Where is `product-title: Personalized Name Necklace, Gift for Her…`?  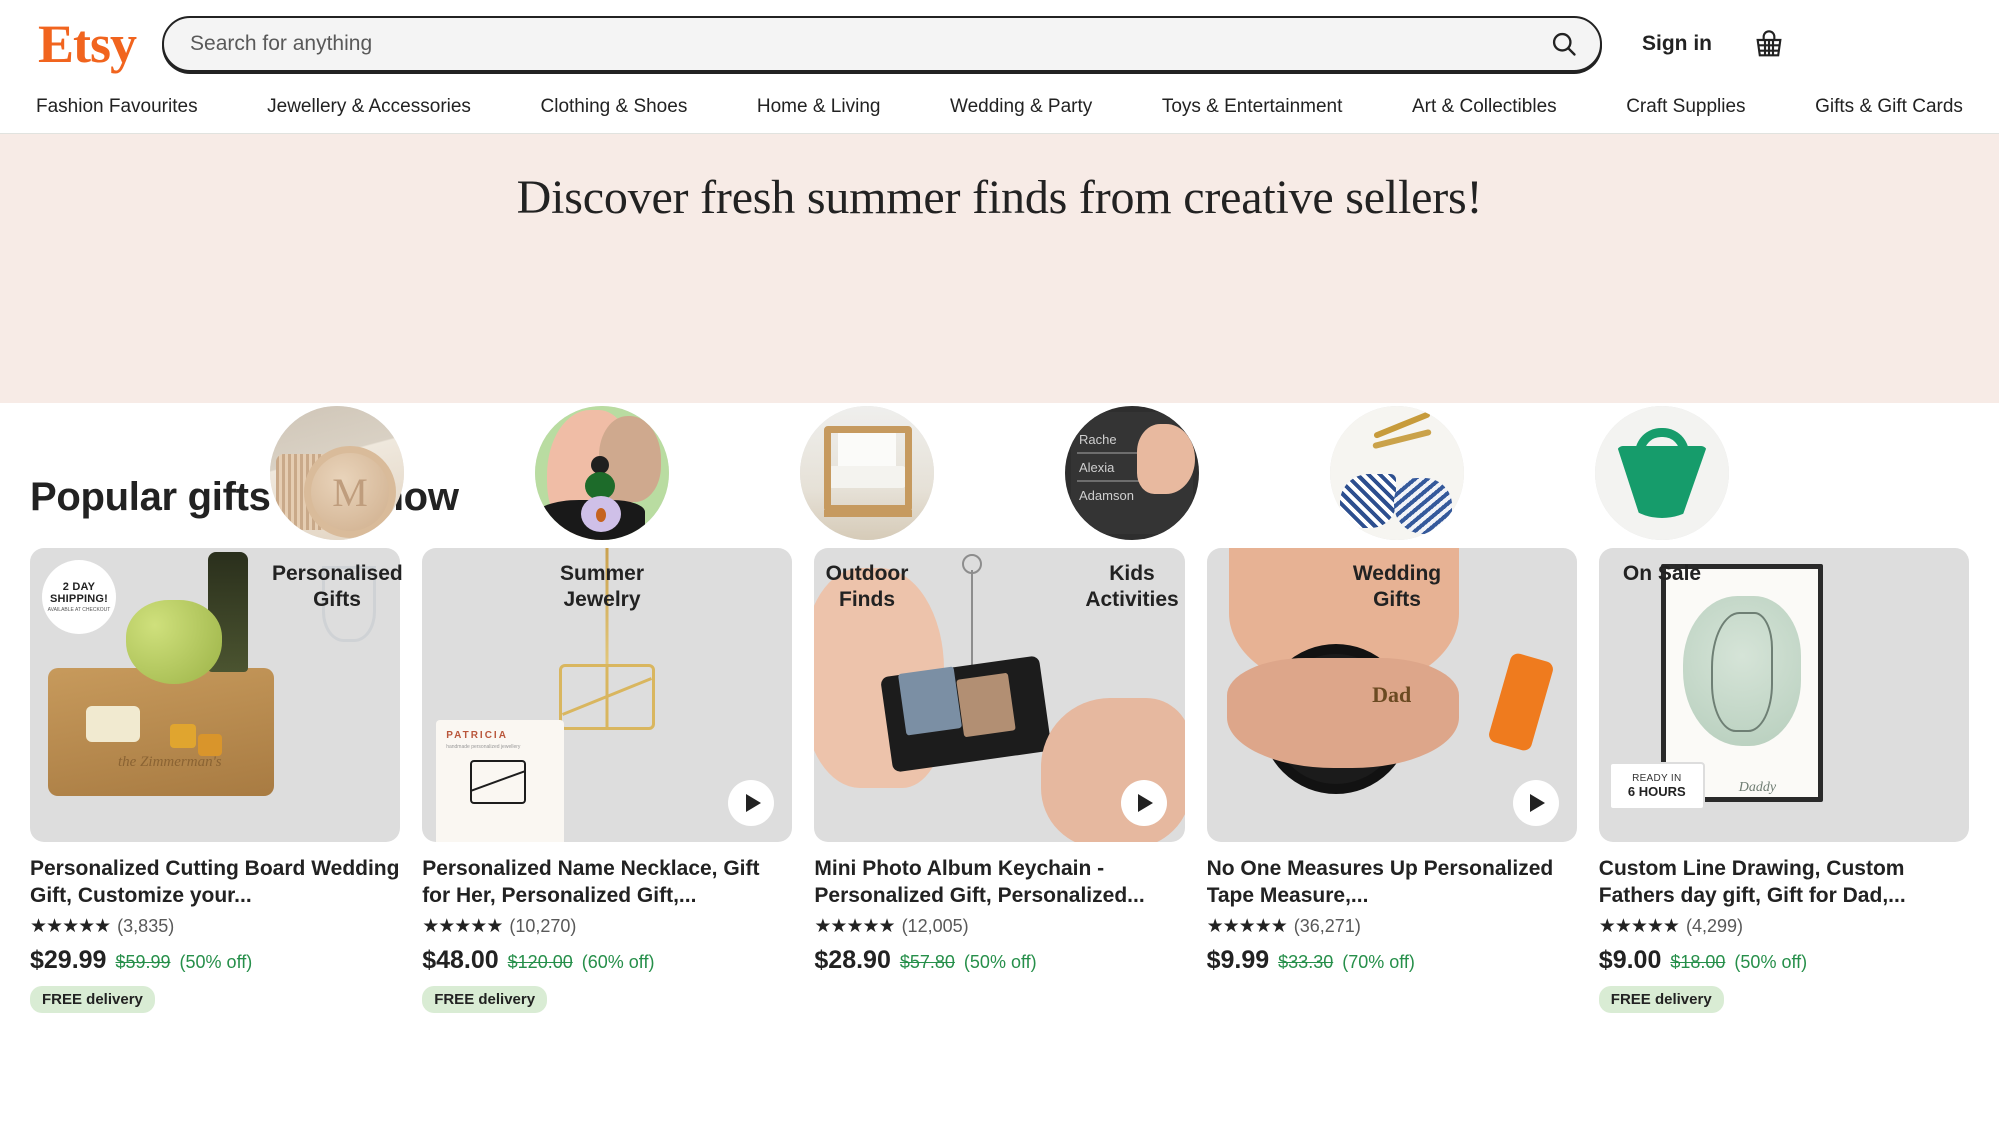
product-title: Personalized Name Necklace, Gift for Her… is located at coordinates (607, 882).